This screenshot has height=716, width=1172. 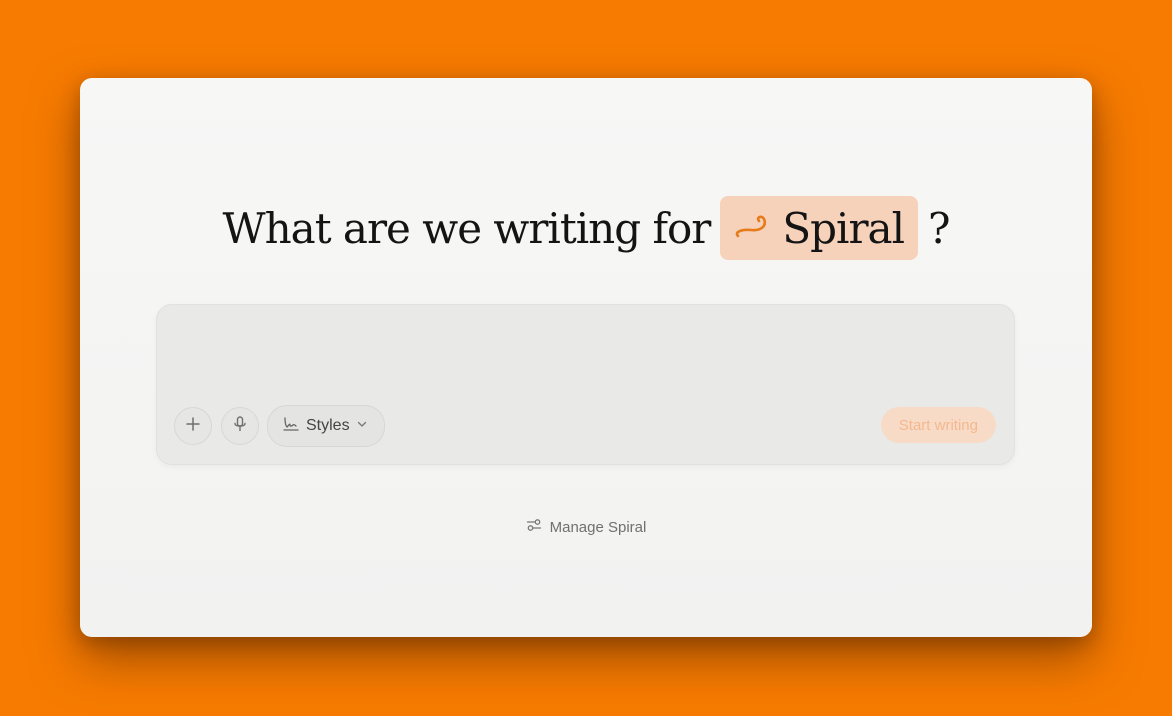 I want to click on styles-dropdown: Styles, so click(x=326, y=426).